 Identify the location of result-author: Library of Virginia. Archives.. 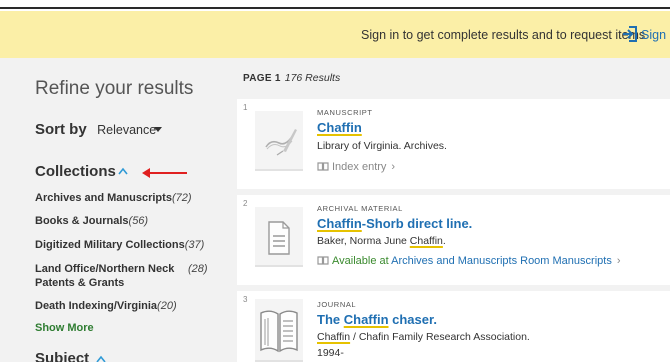
(382, 146).